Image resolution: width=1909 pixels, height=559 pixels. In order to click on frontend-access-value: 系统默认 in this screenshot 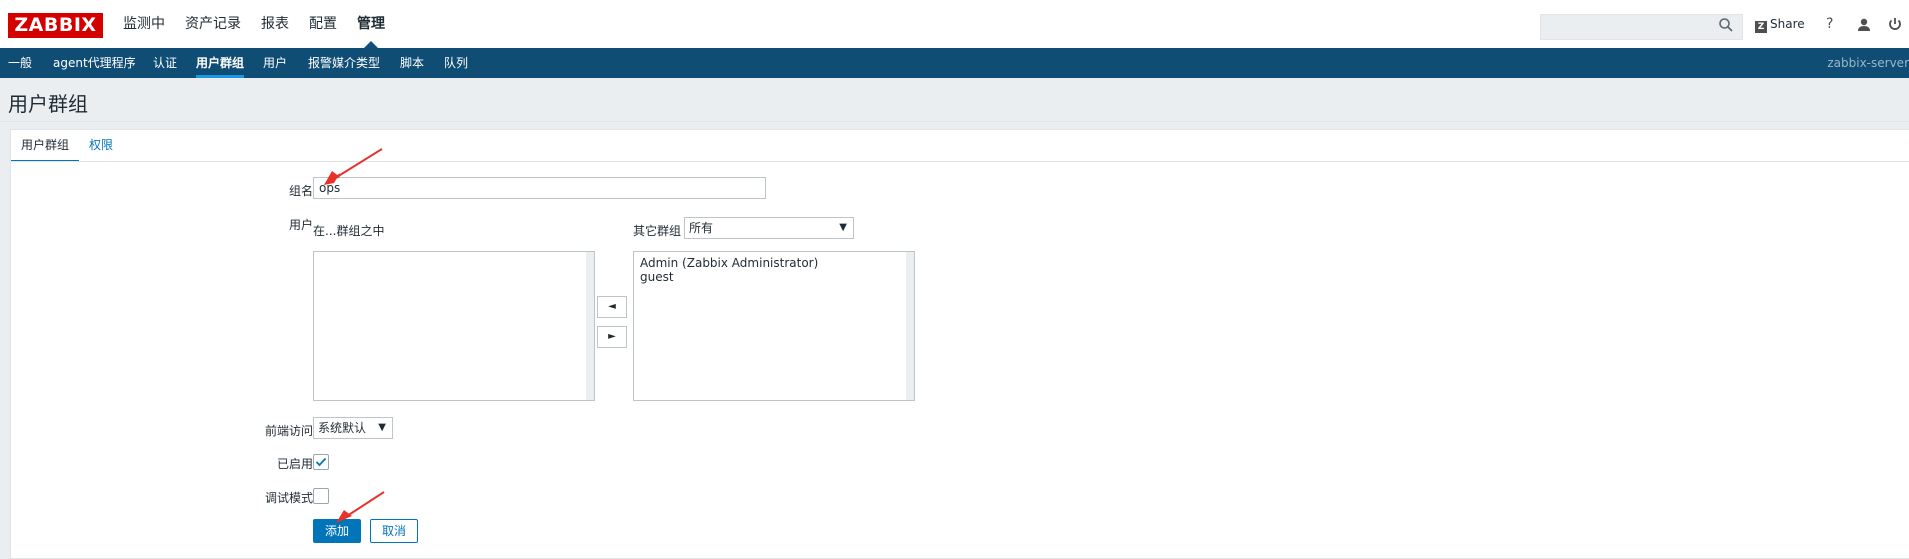, I will do `click(342, 428)`.